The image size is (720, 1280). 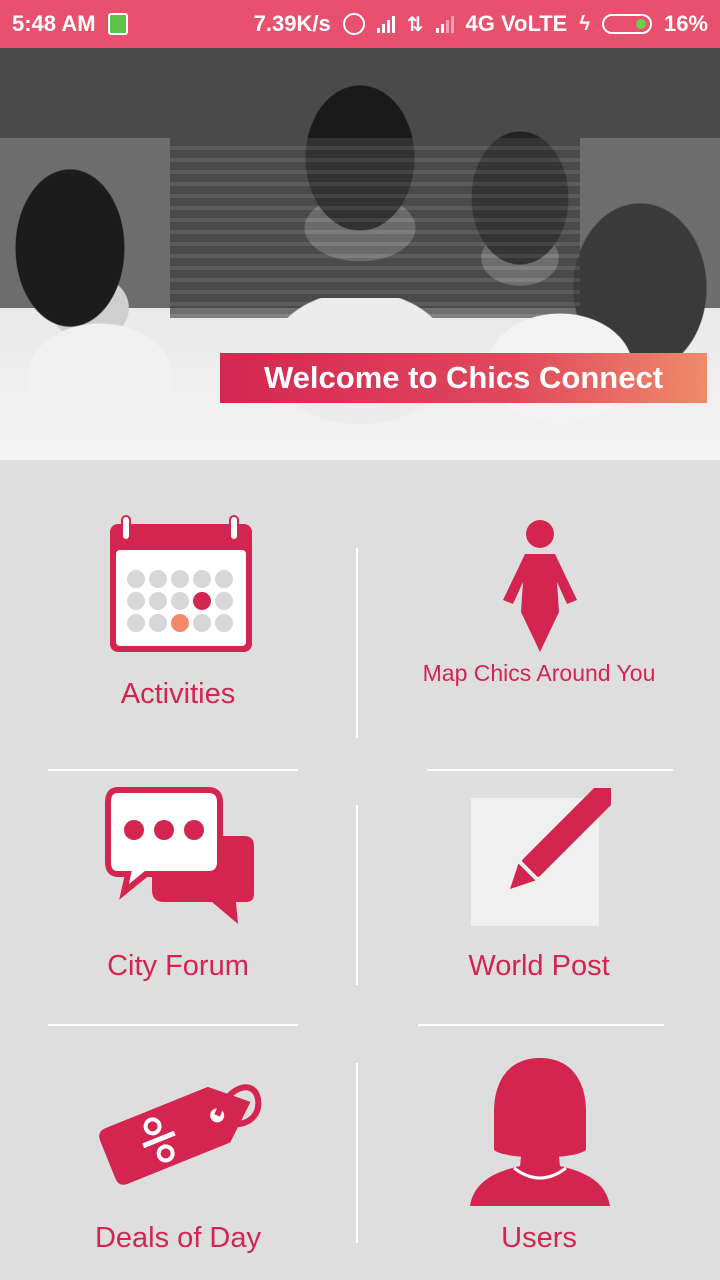 I want to click on users-label: Users, so click(x=539, y=1238).